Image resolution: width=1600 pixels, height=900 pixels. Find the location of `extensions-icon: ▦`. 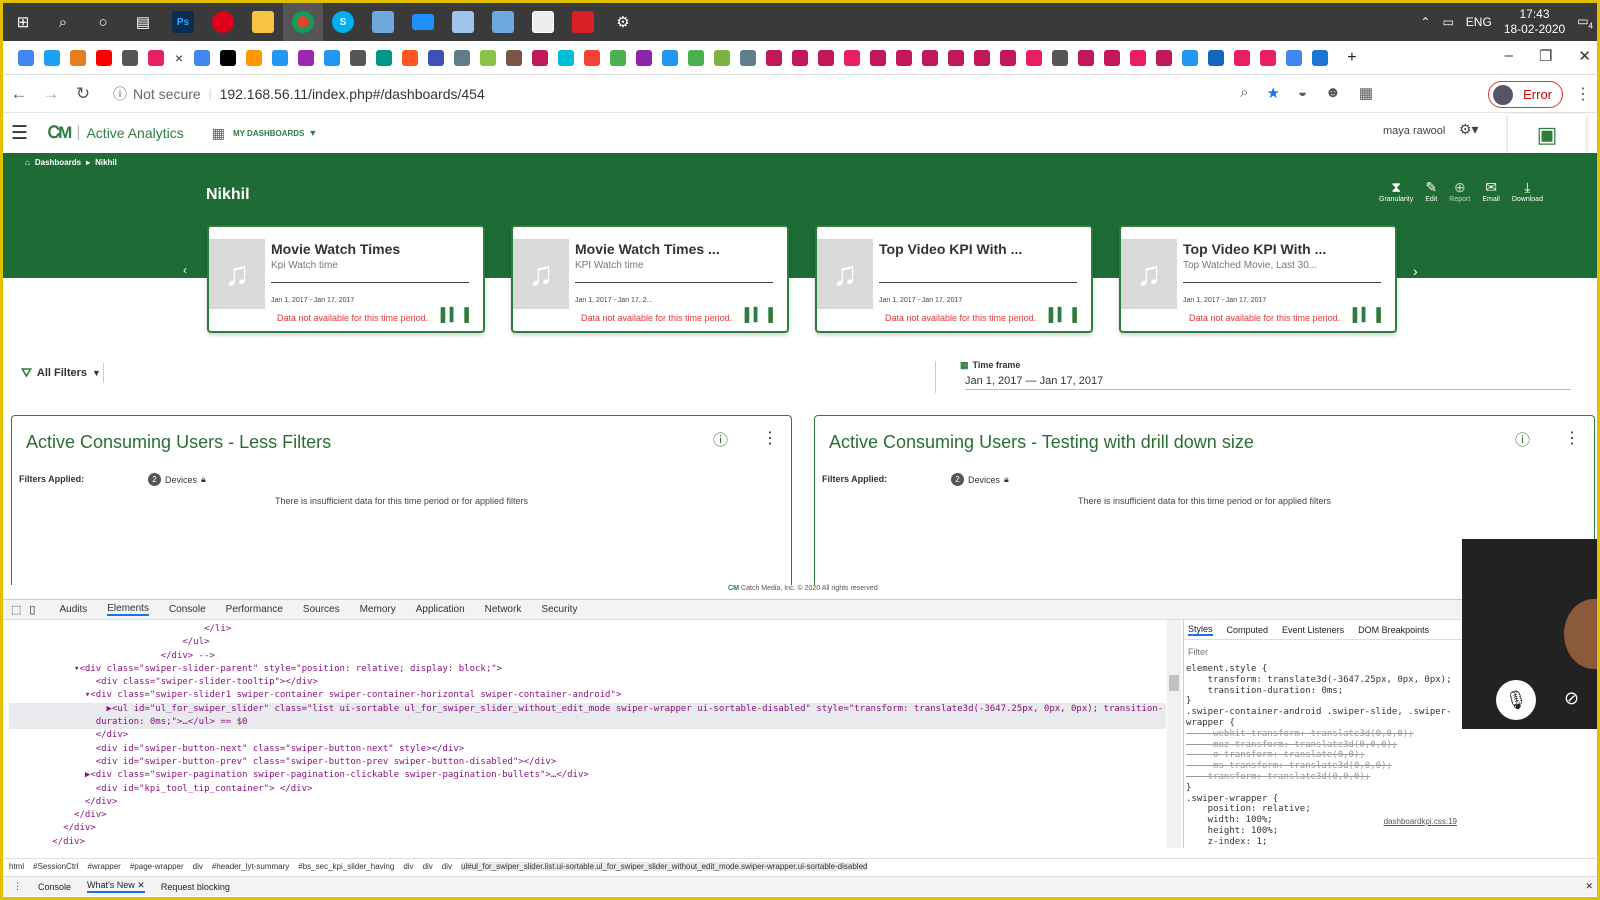

extensions-icon: ▦ is located at coordinates (1366, 93).